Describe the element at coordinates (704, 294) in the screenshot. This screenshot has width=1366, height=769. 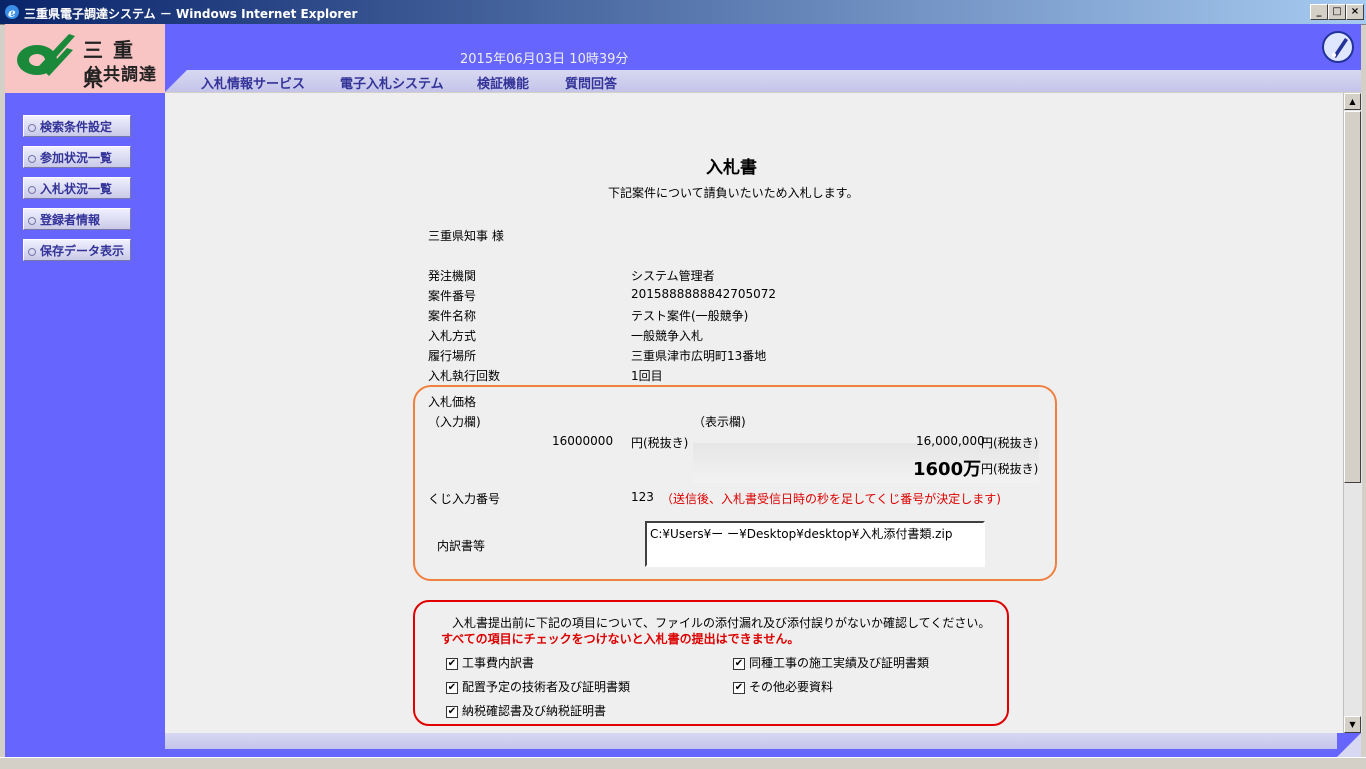
I see `field-value: 2015888888842705072` at that location.